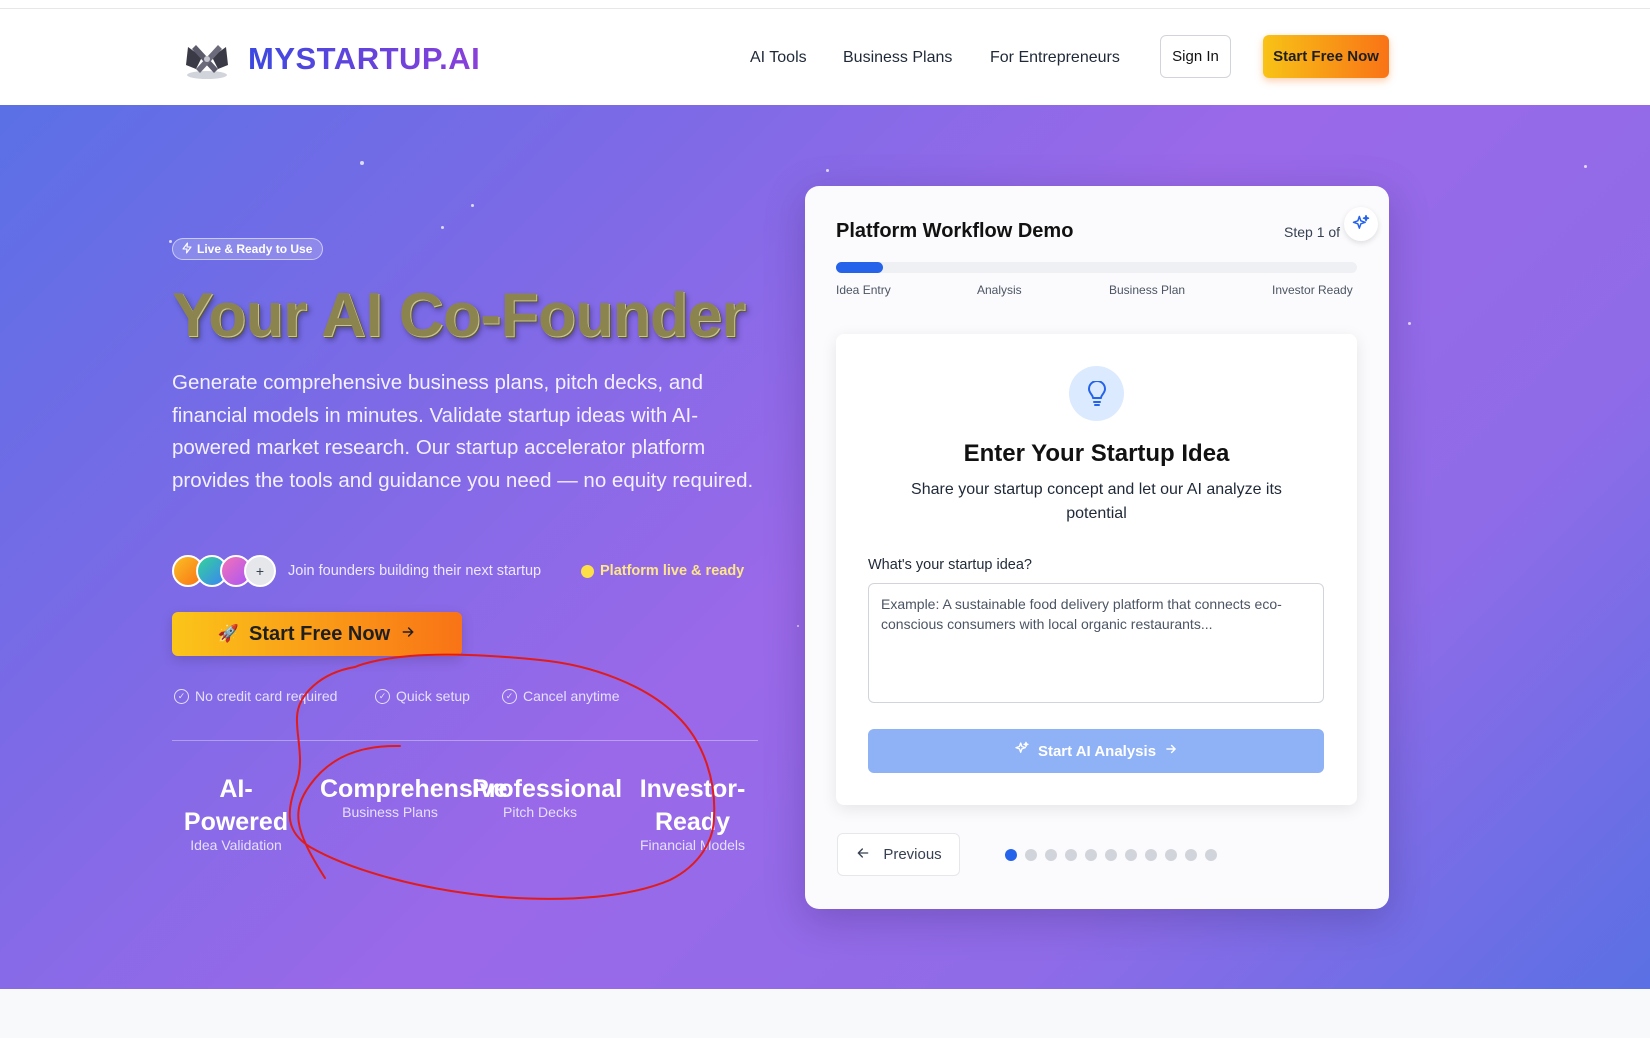  Describe the element at coordinates (255, 249) in the screenshot. I see `live-badge-label: Live & Ready to Use` at that location.